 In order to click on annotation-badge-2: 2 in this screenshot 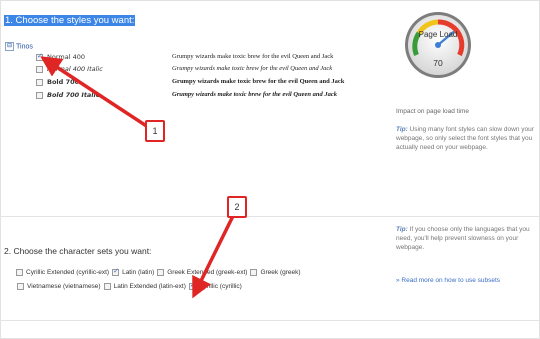, I will do `click(237, 207)`.